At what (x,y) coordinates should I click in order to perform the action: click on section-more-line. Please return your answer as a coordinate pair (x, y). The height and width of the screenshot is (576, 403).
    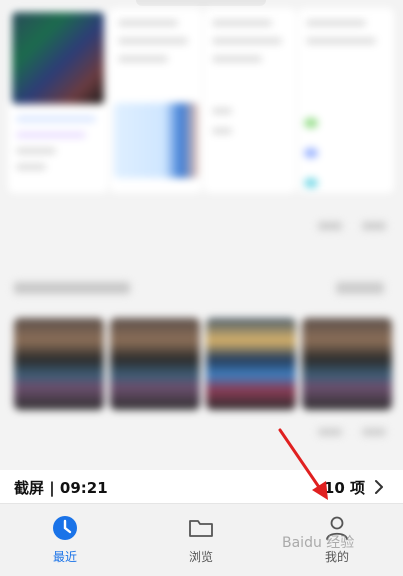
    Looking at the image, I should click on (360, 288).